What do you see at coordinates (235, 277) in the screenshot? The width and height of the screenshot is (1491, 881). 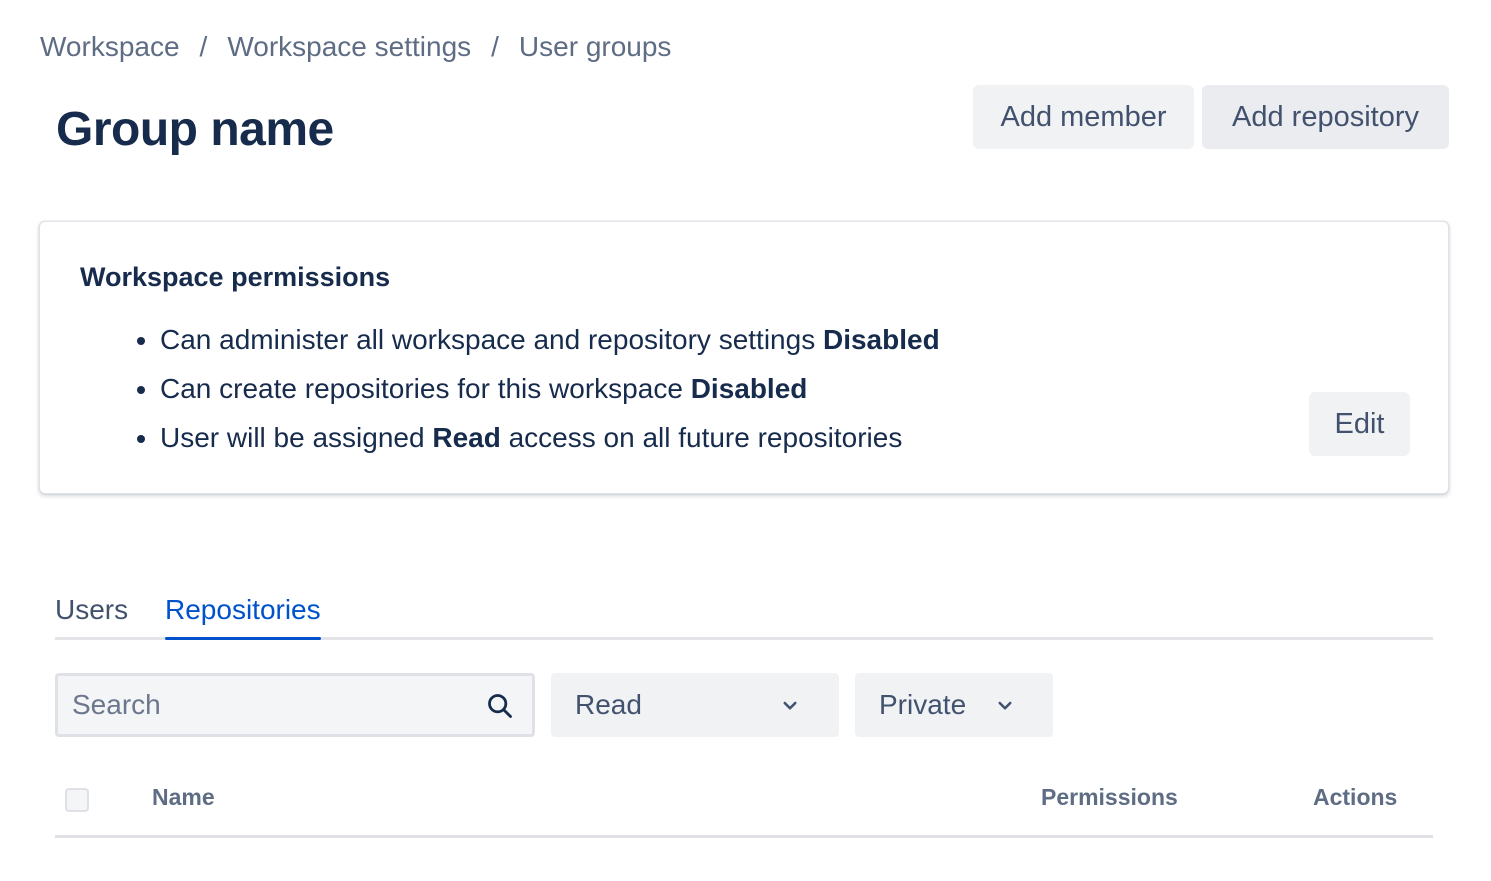 I see `workspace-permissions-title: Workspace permissions` at bounding box center [235, 277].